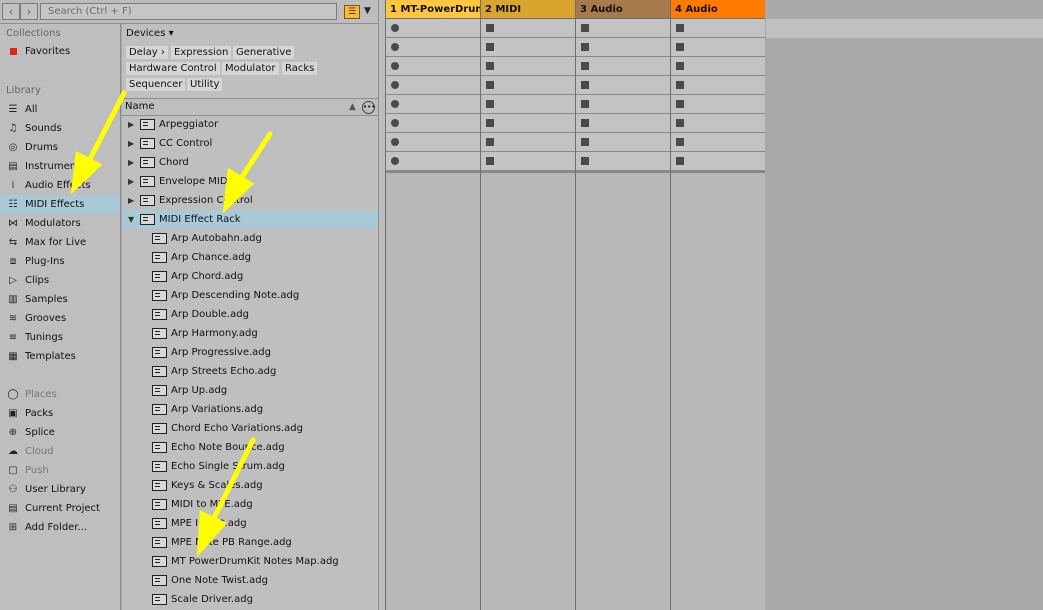 The height and width of the screenshot is (610, 1043). What do you see at coordinates (250, 390) in the screenshot?
I see `preset-row: Arp Up.adg` at bounding box center [250, 390].